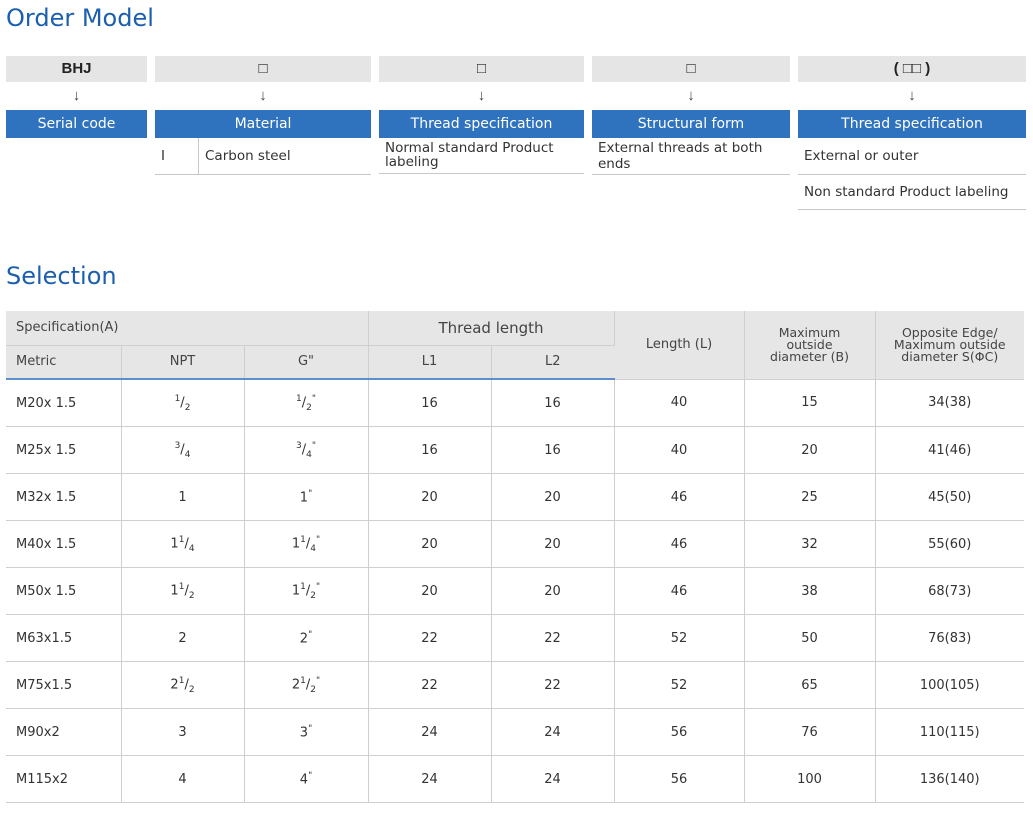  Describe the element at coordinates (306, 497) in the screenshot. I see `cell-g: 1"` at that location.